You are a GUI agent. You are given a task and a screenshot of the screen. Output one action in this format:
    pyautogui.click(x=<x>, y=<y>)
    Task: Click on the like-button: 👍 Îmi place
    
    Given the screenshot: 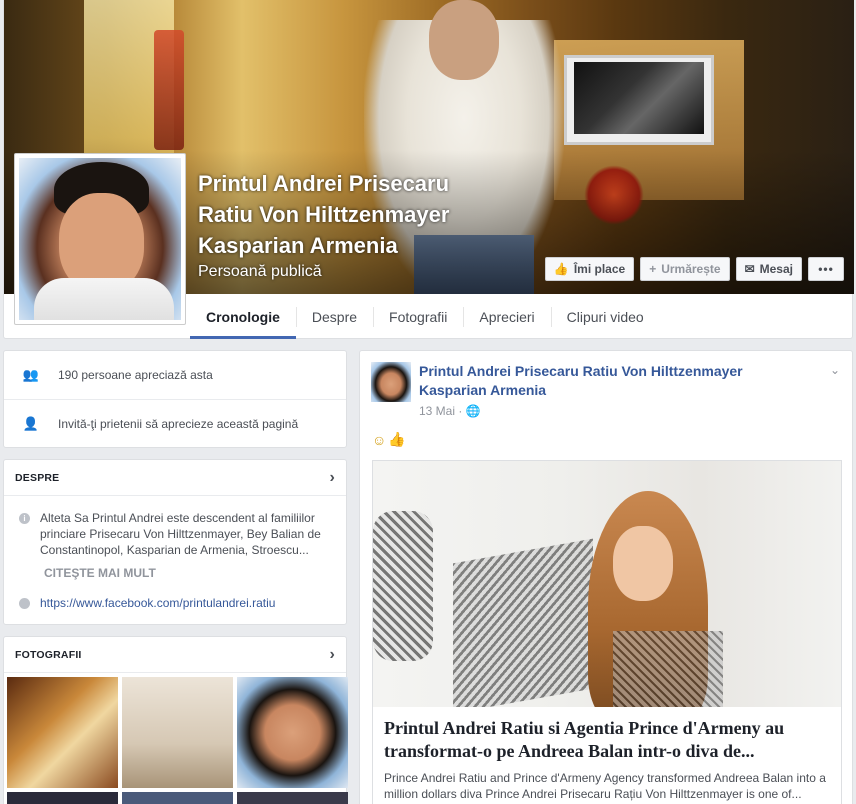 What is the action you would take?
    pyautogui.click(x=589, y=269)
    